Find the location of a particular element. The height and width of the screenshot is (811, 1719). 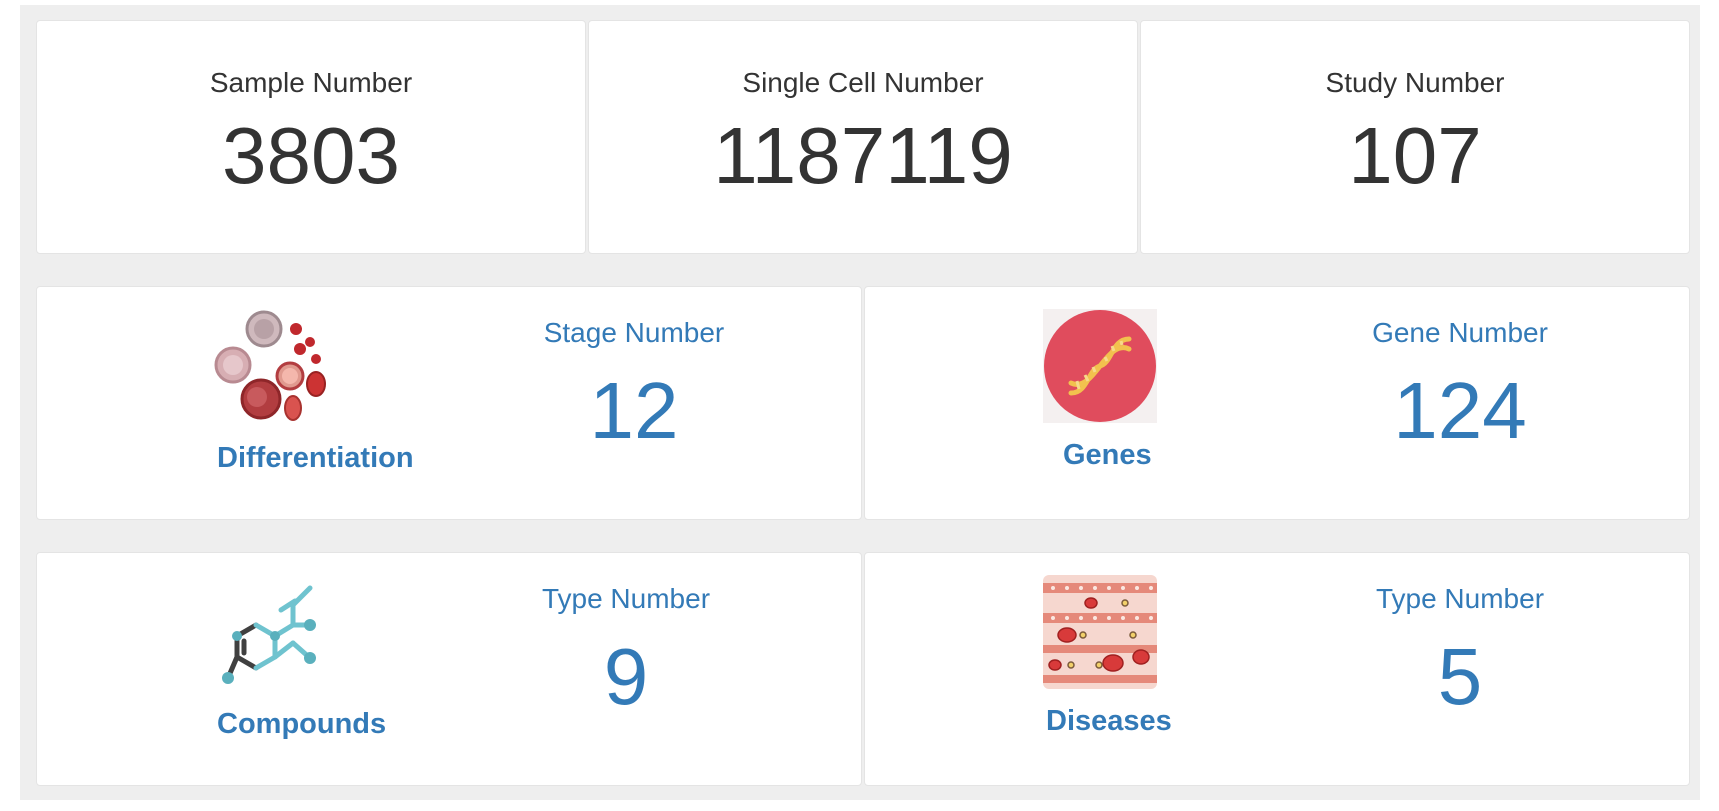

feature-value: 5 is located at coordinates (1460, 676).